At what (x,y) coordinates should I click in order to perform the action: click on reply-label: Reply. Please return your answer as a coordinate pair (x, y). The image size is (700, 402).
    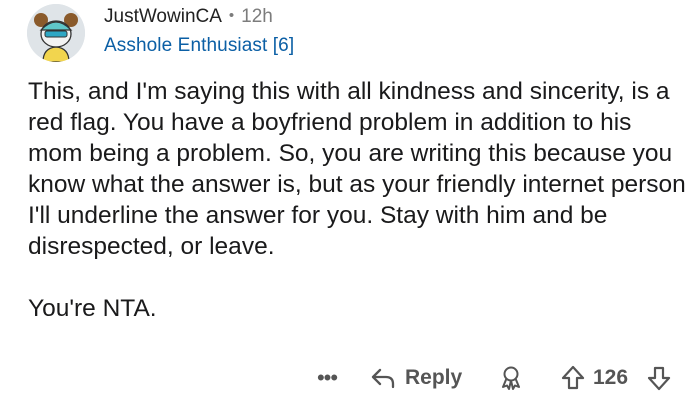
    Looking at the image, I should click on (434, 377).